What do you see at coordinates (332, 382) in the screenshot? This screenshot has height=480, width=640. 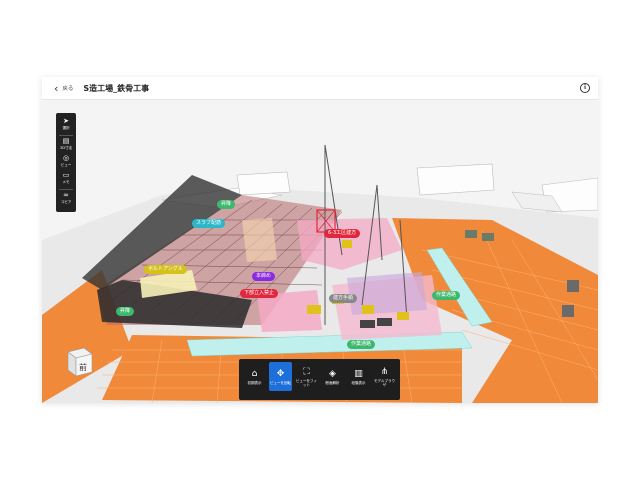 I see `section-analysis-label: 断面解析` at bounding box center [332, 382].